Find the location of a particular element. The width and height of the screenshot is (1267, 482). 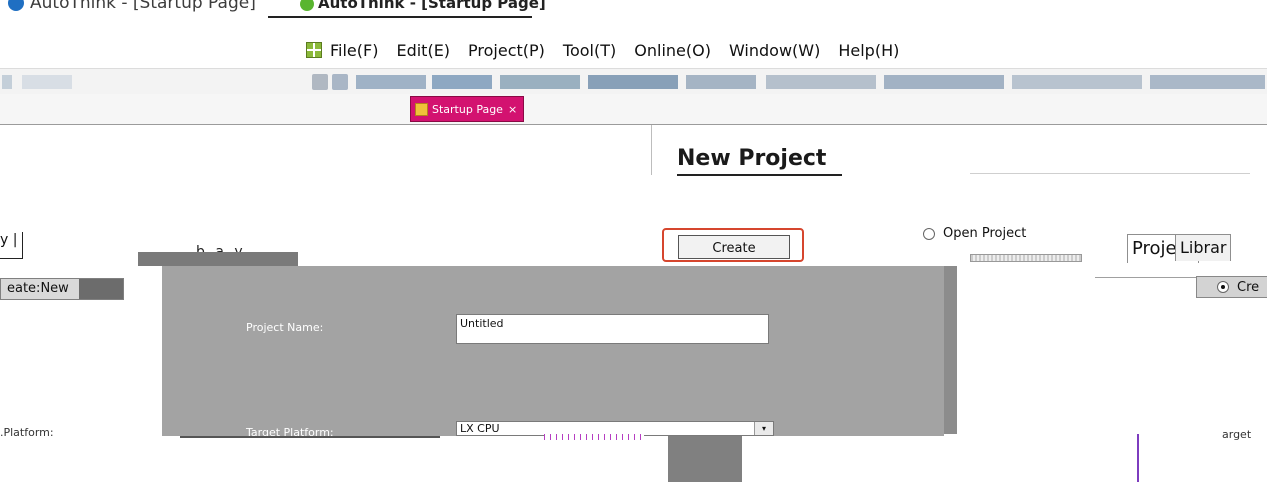

platform-fragment: .Platform: is located at coordinates (27, 432).